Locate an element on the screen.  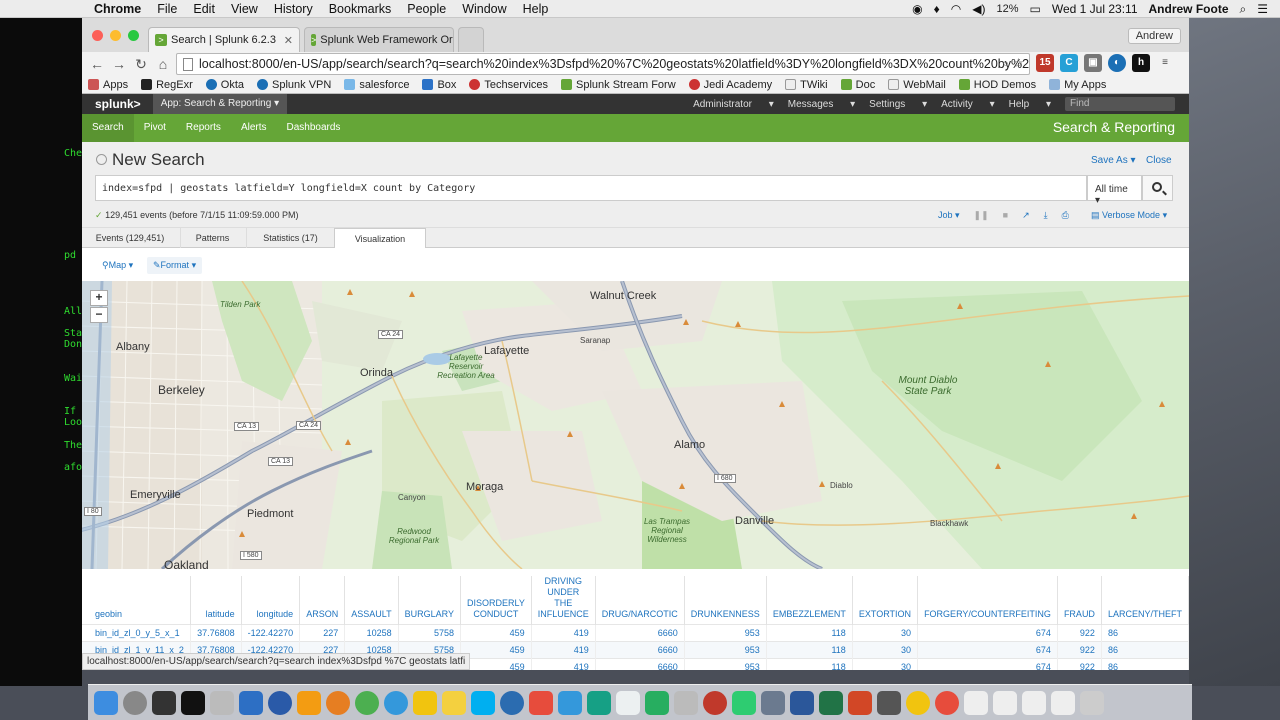
system-preferences-icon is located at coordinates (135, 702).